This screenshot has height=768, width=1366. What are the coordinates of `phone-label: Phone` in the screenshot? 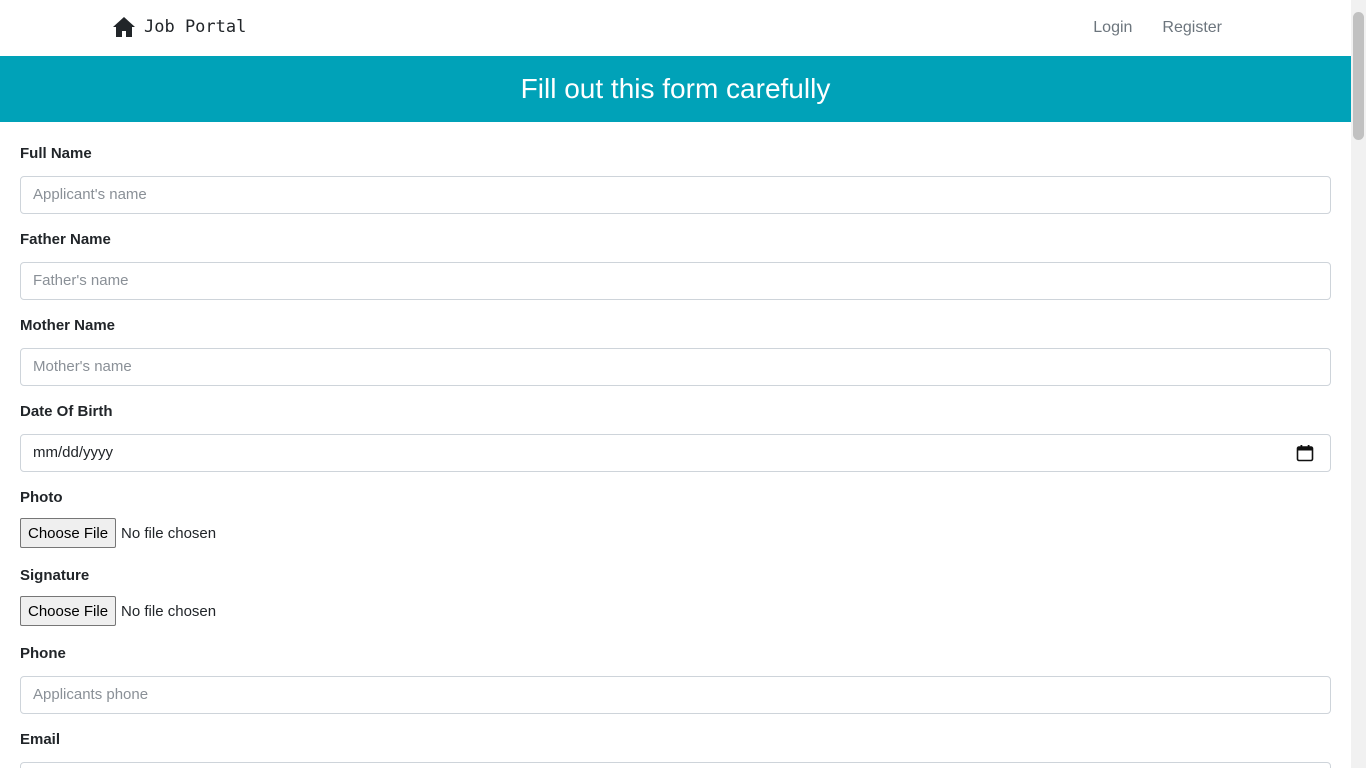 It's located at (43, 653).